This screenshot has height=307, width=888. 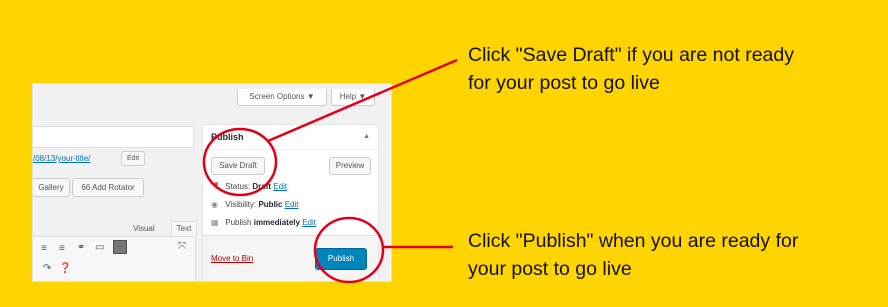 I want to click on save-draft-callout-line1: Click "Save Draft" if you are not ready, so click(x=631, y=55).